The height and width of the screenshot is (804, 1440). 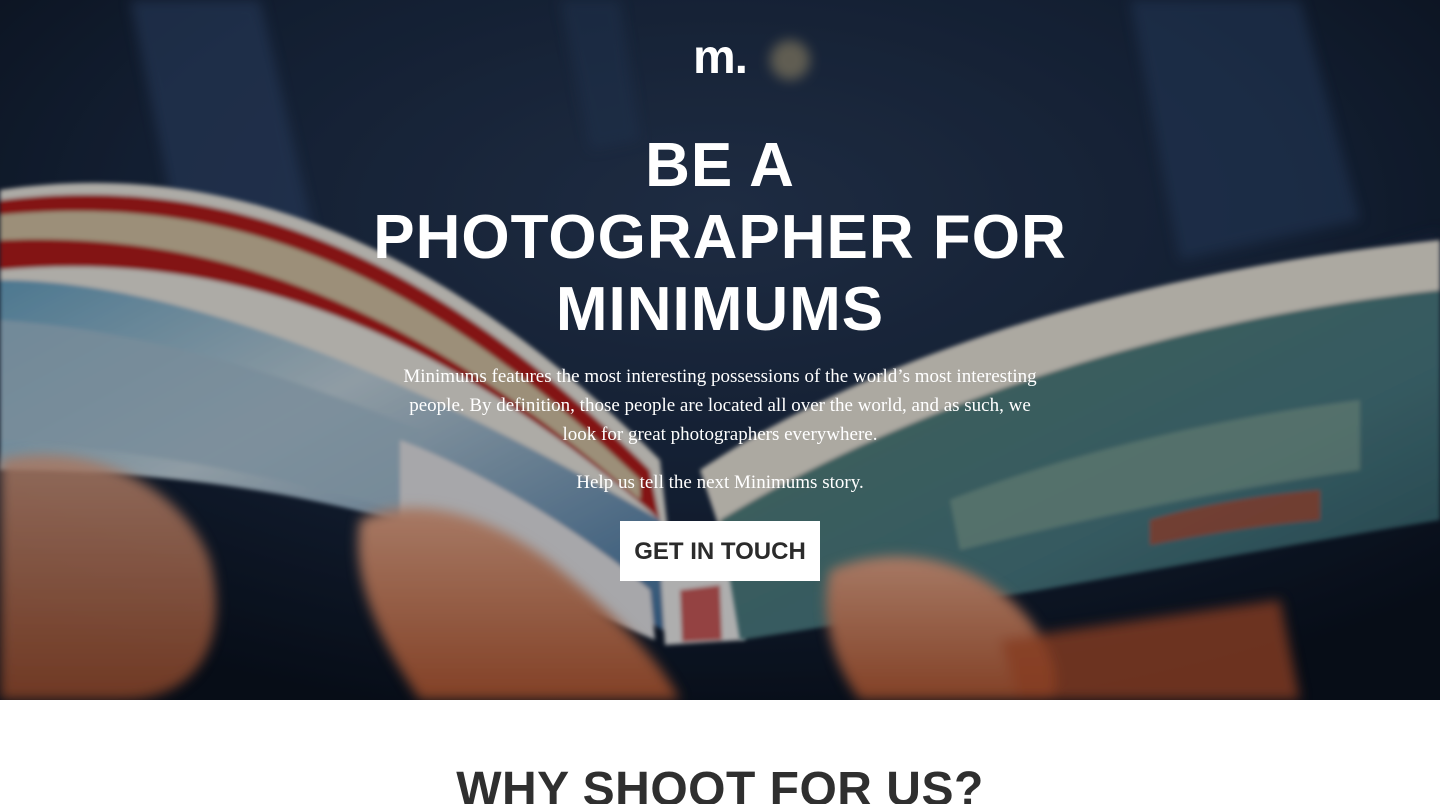 What do you see at coordinates (720, 165) in the screenshot?
I see `headline-line-1: BE A` at bounding box center [720, 165].